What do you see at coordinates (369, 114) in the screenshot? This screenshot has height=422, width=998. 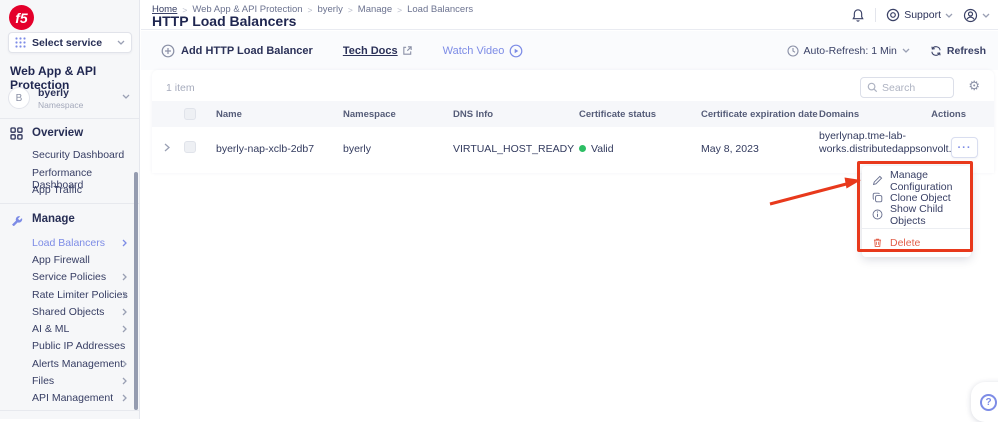 I see `column-header-namespace: Namespace` at bounding box center [369, 114].